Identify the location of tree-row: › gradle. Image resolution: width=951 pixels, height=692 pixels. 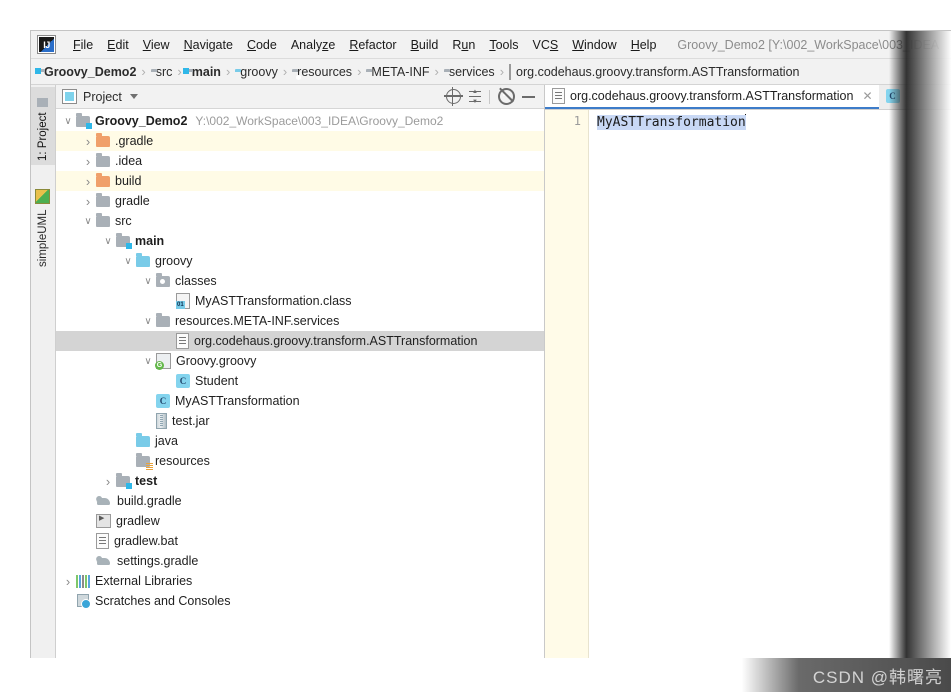
(300, 201).